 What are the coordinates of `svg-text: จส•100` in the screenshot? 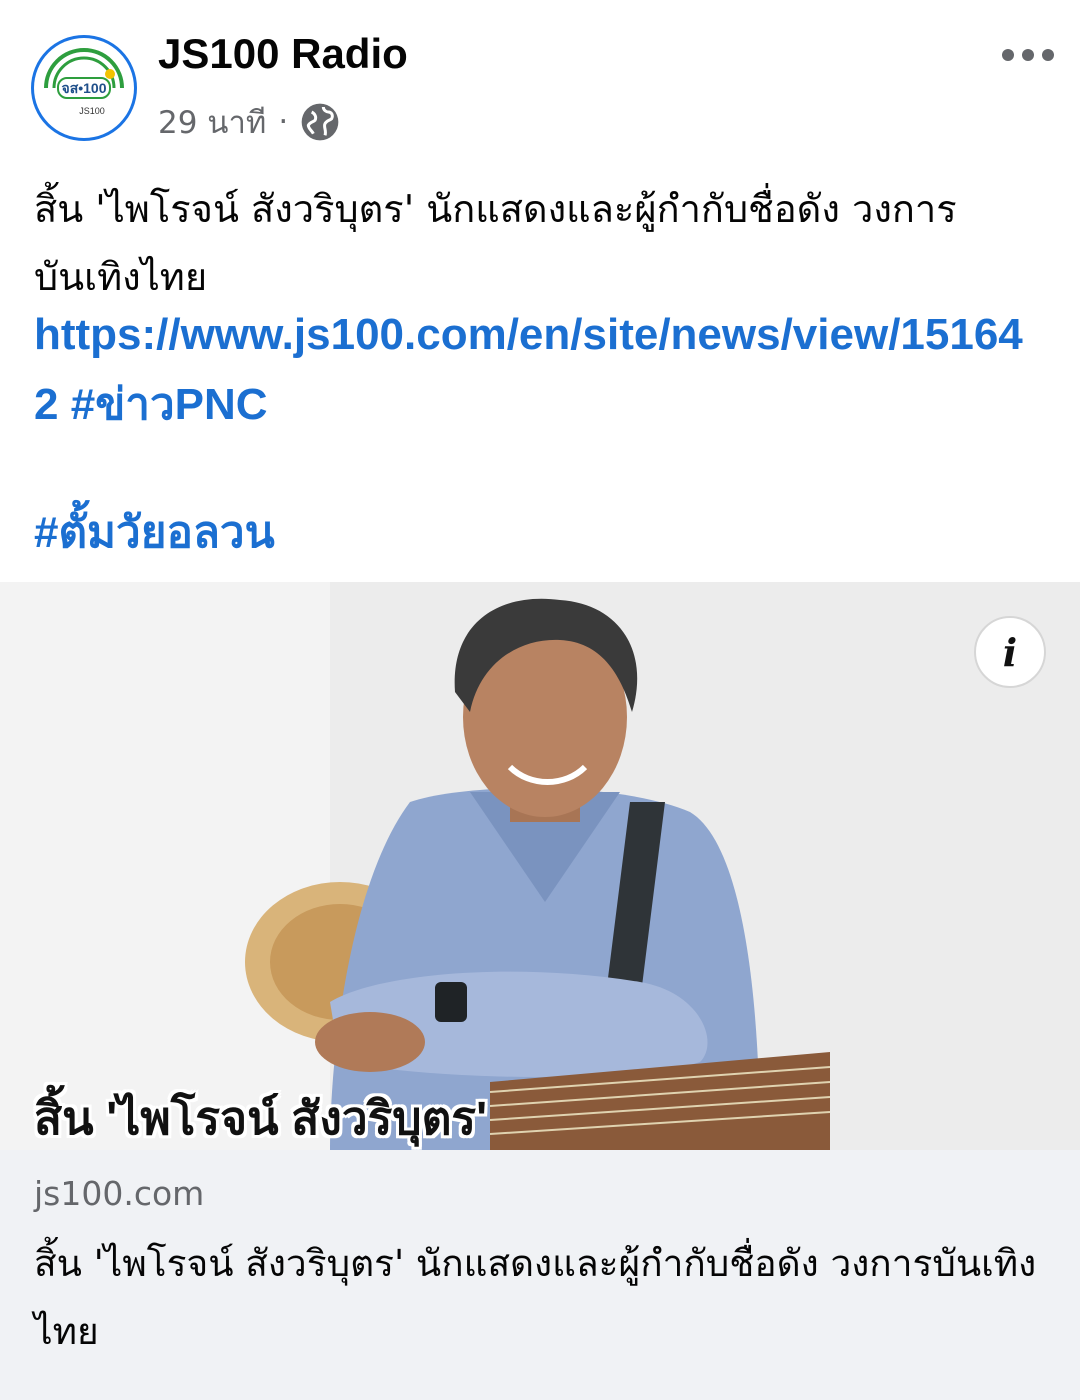 It's located at (83, 88).